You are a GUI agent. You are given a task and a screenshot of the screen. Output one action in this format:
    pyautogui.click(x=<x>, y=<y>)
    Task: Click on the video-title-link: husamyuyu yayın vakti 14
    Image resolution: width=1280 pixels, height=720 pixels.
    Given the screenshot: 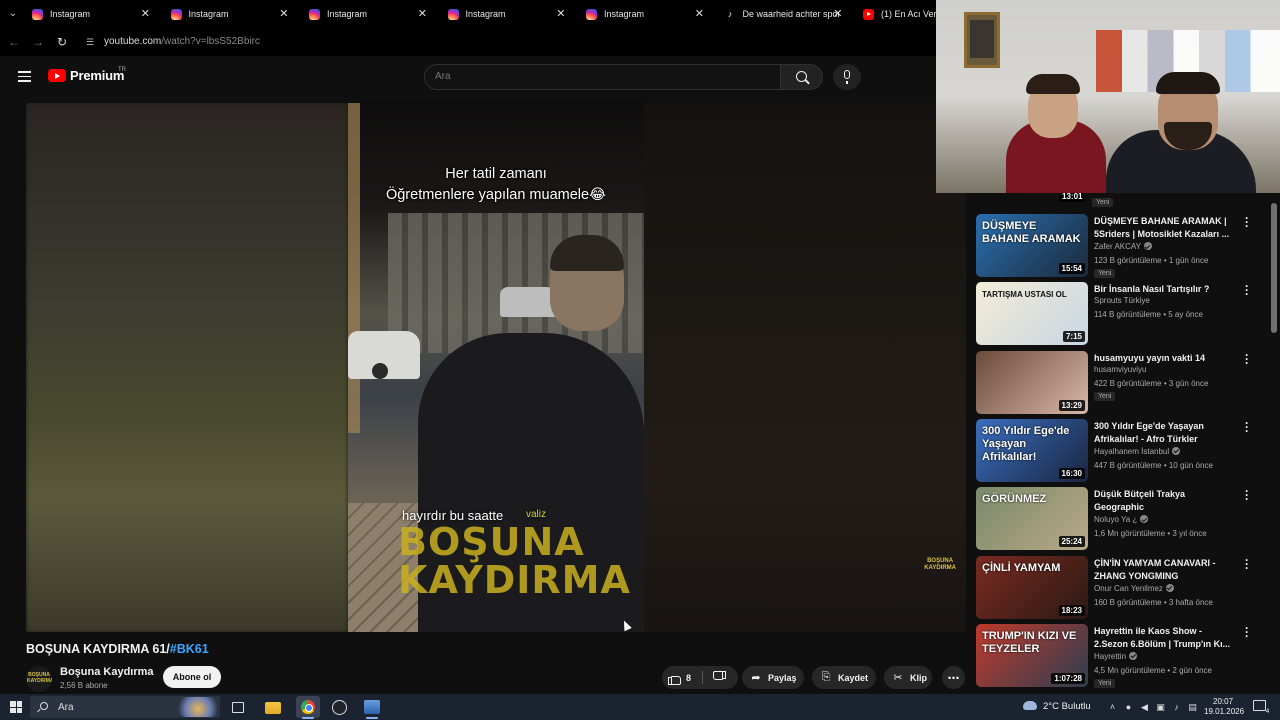 What is the action you would take?
    pyautogui.click(x=1164, y=358)
    